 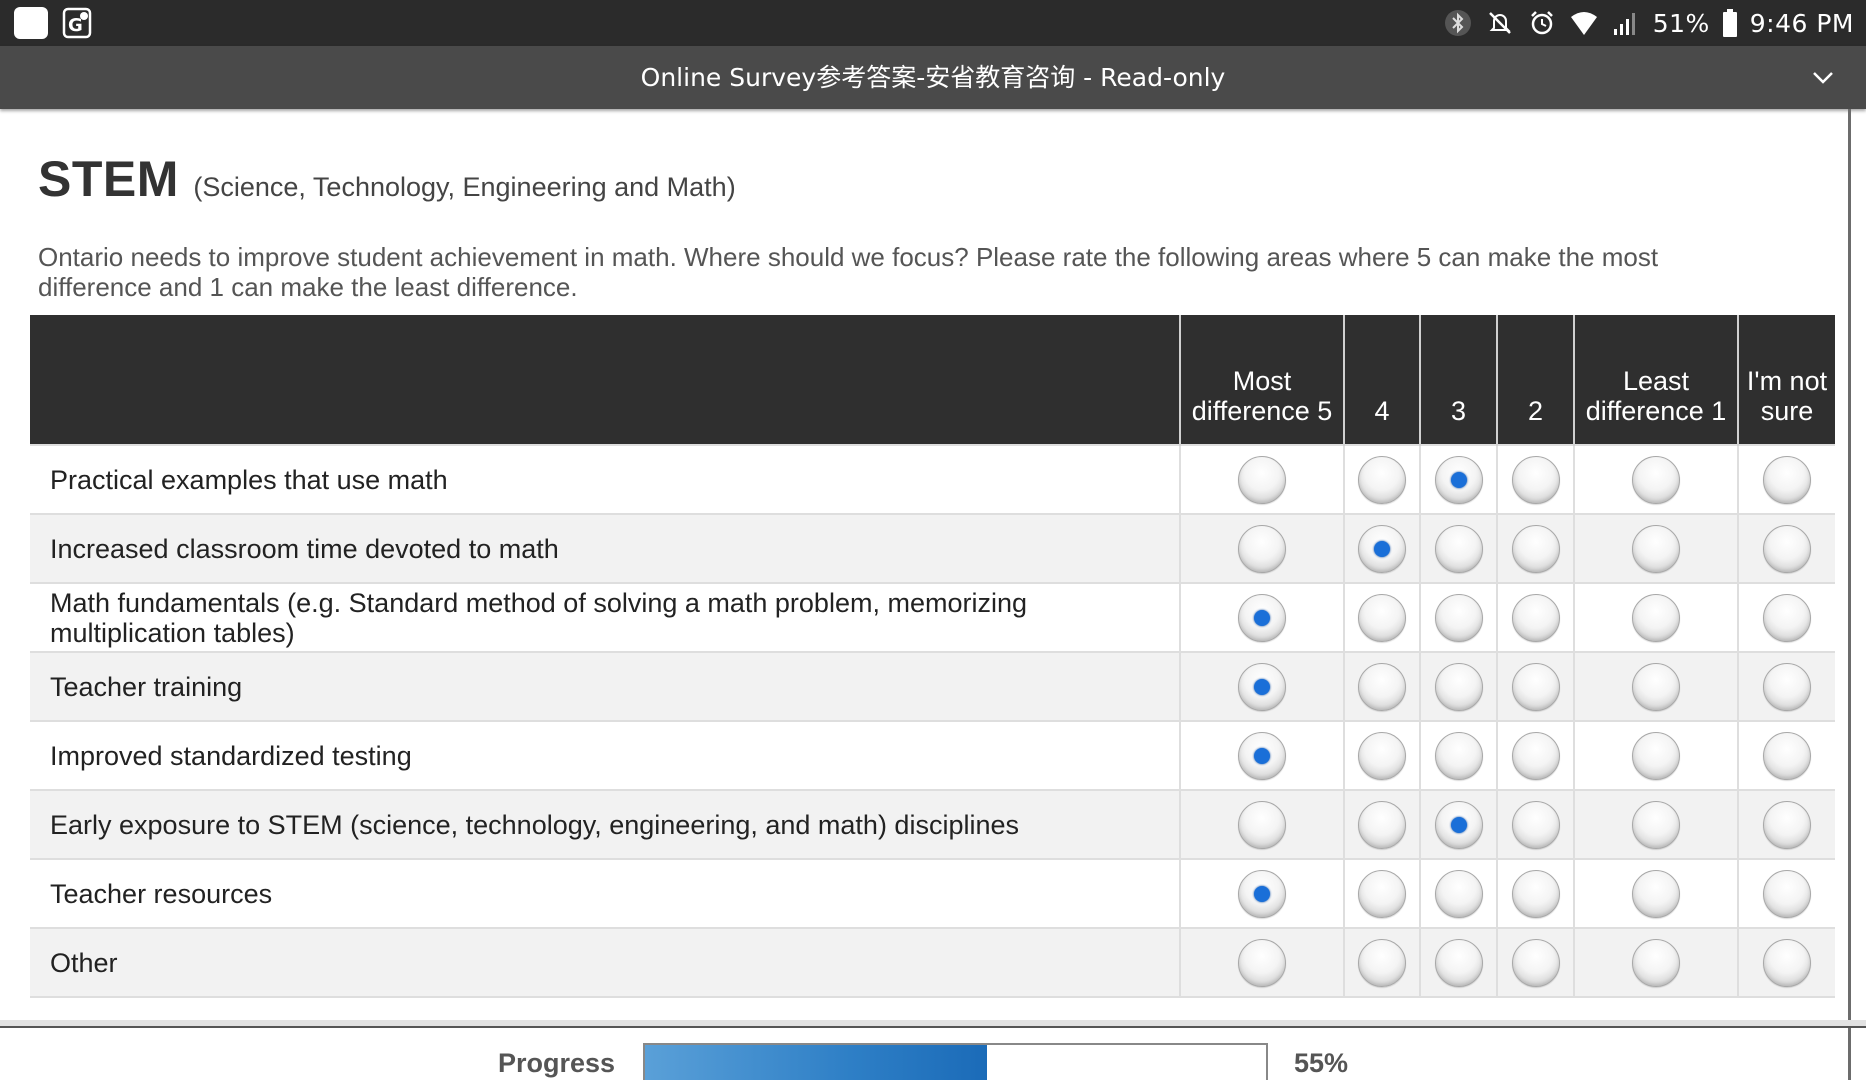 I want to click on progress-bar-fill, so click(x=816, y=1062).